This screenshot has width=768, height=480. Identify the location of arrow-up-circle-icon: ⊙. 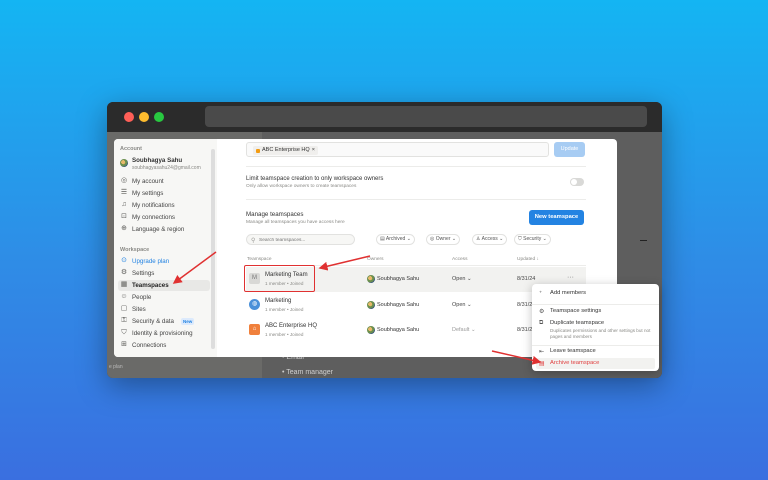
(124, 260).